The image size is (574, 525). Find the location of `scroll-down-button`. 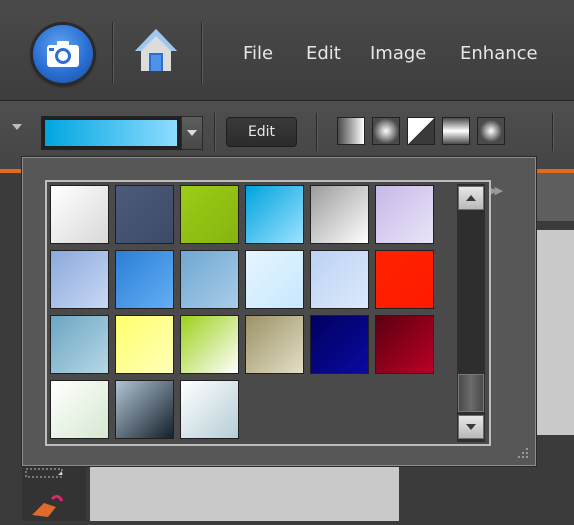

scroll-down-button is located at coordinates (471, 427).